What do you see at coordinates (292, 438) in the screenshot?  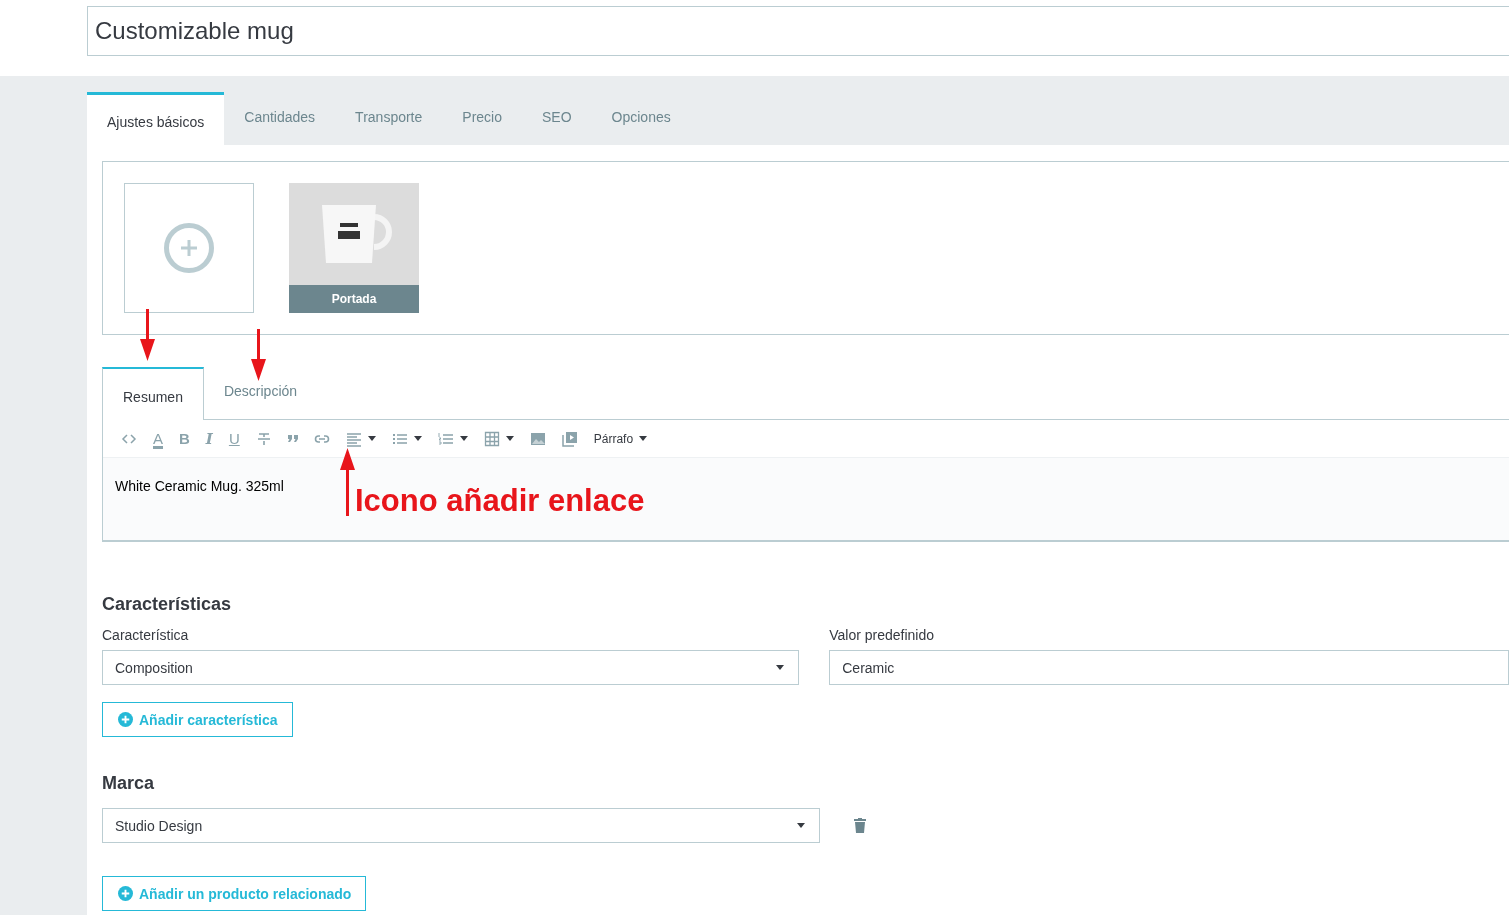 I see `quote-icon` at bounding box center [292, 438].